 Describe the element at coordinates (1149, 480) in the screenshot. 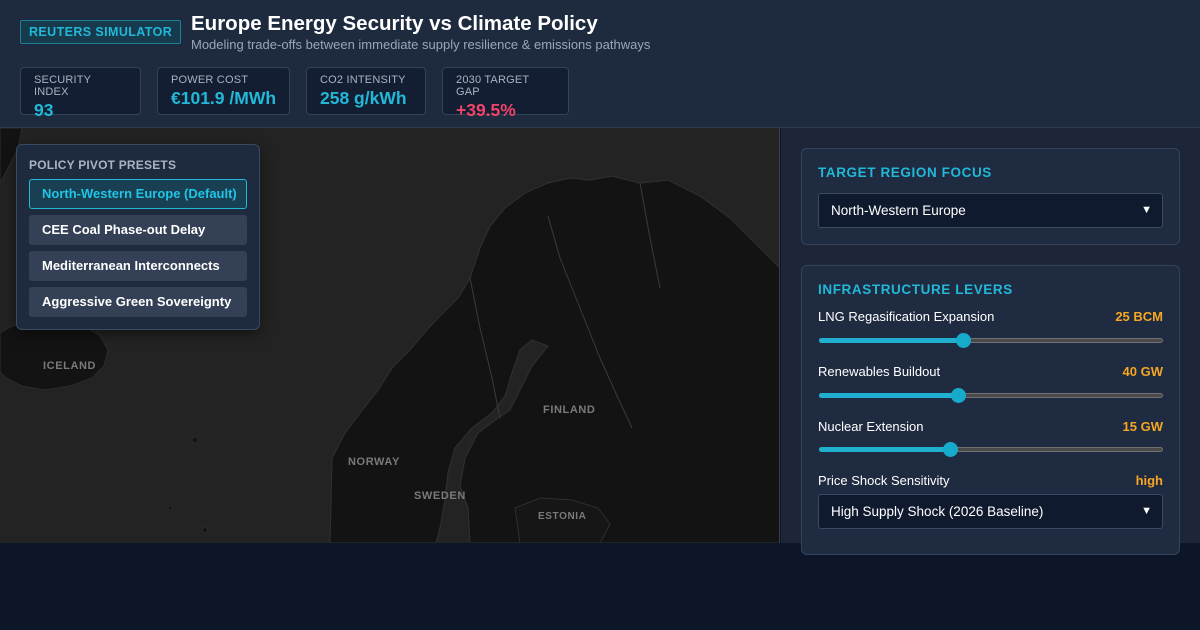

I see `lever-value-shock: high` at that location.